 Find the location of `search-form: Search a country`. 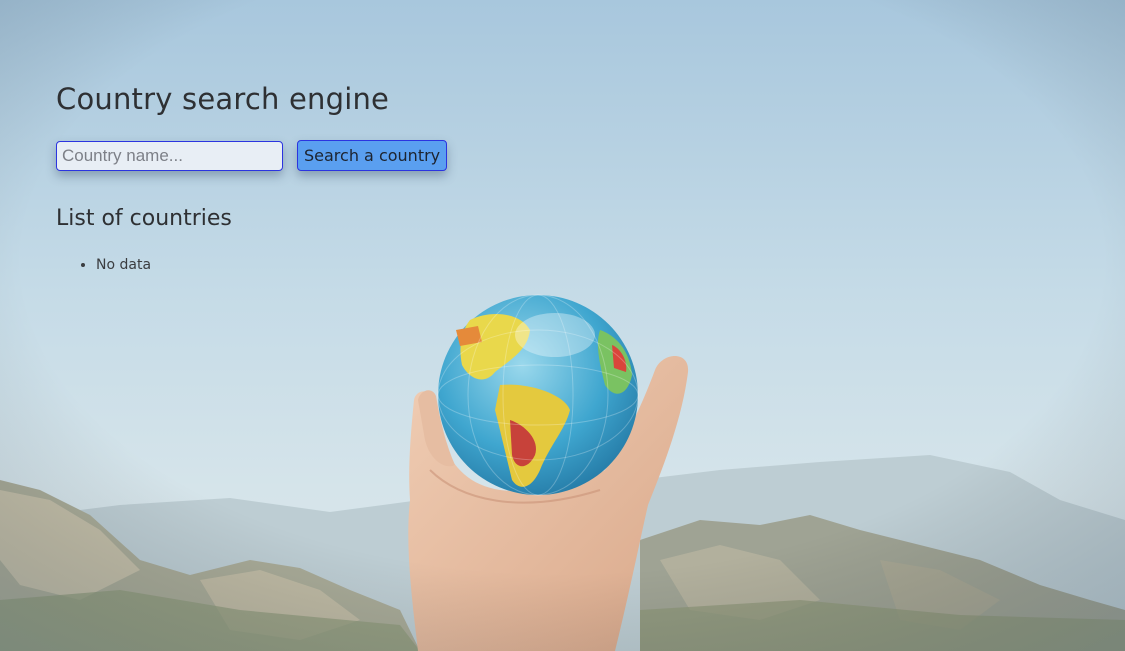

search-form: Search a country is located at coordinates (252, 155).